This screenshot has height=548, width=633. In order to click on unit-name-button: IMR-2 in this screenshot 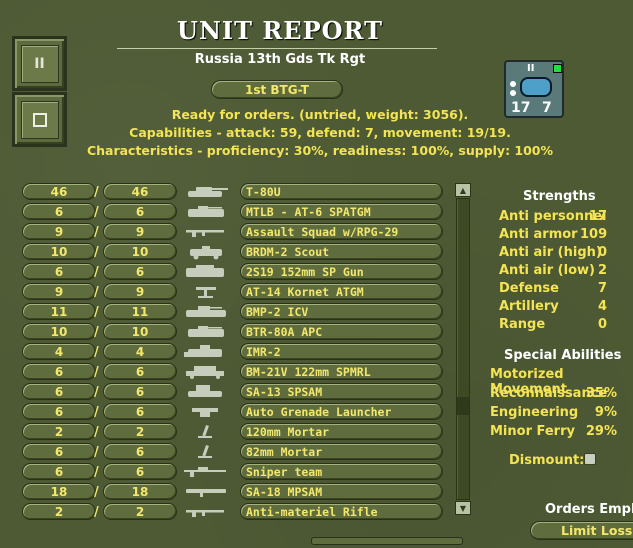, I will do `click(341, 351)`.